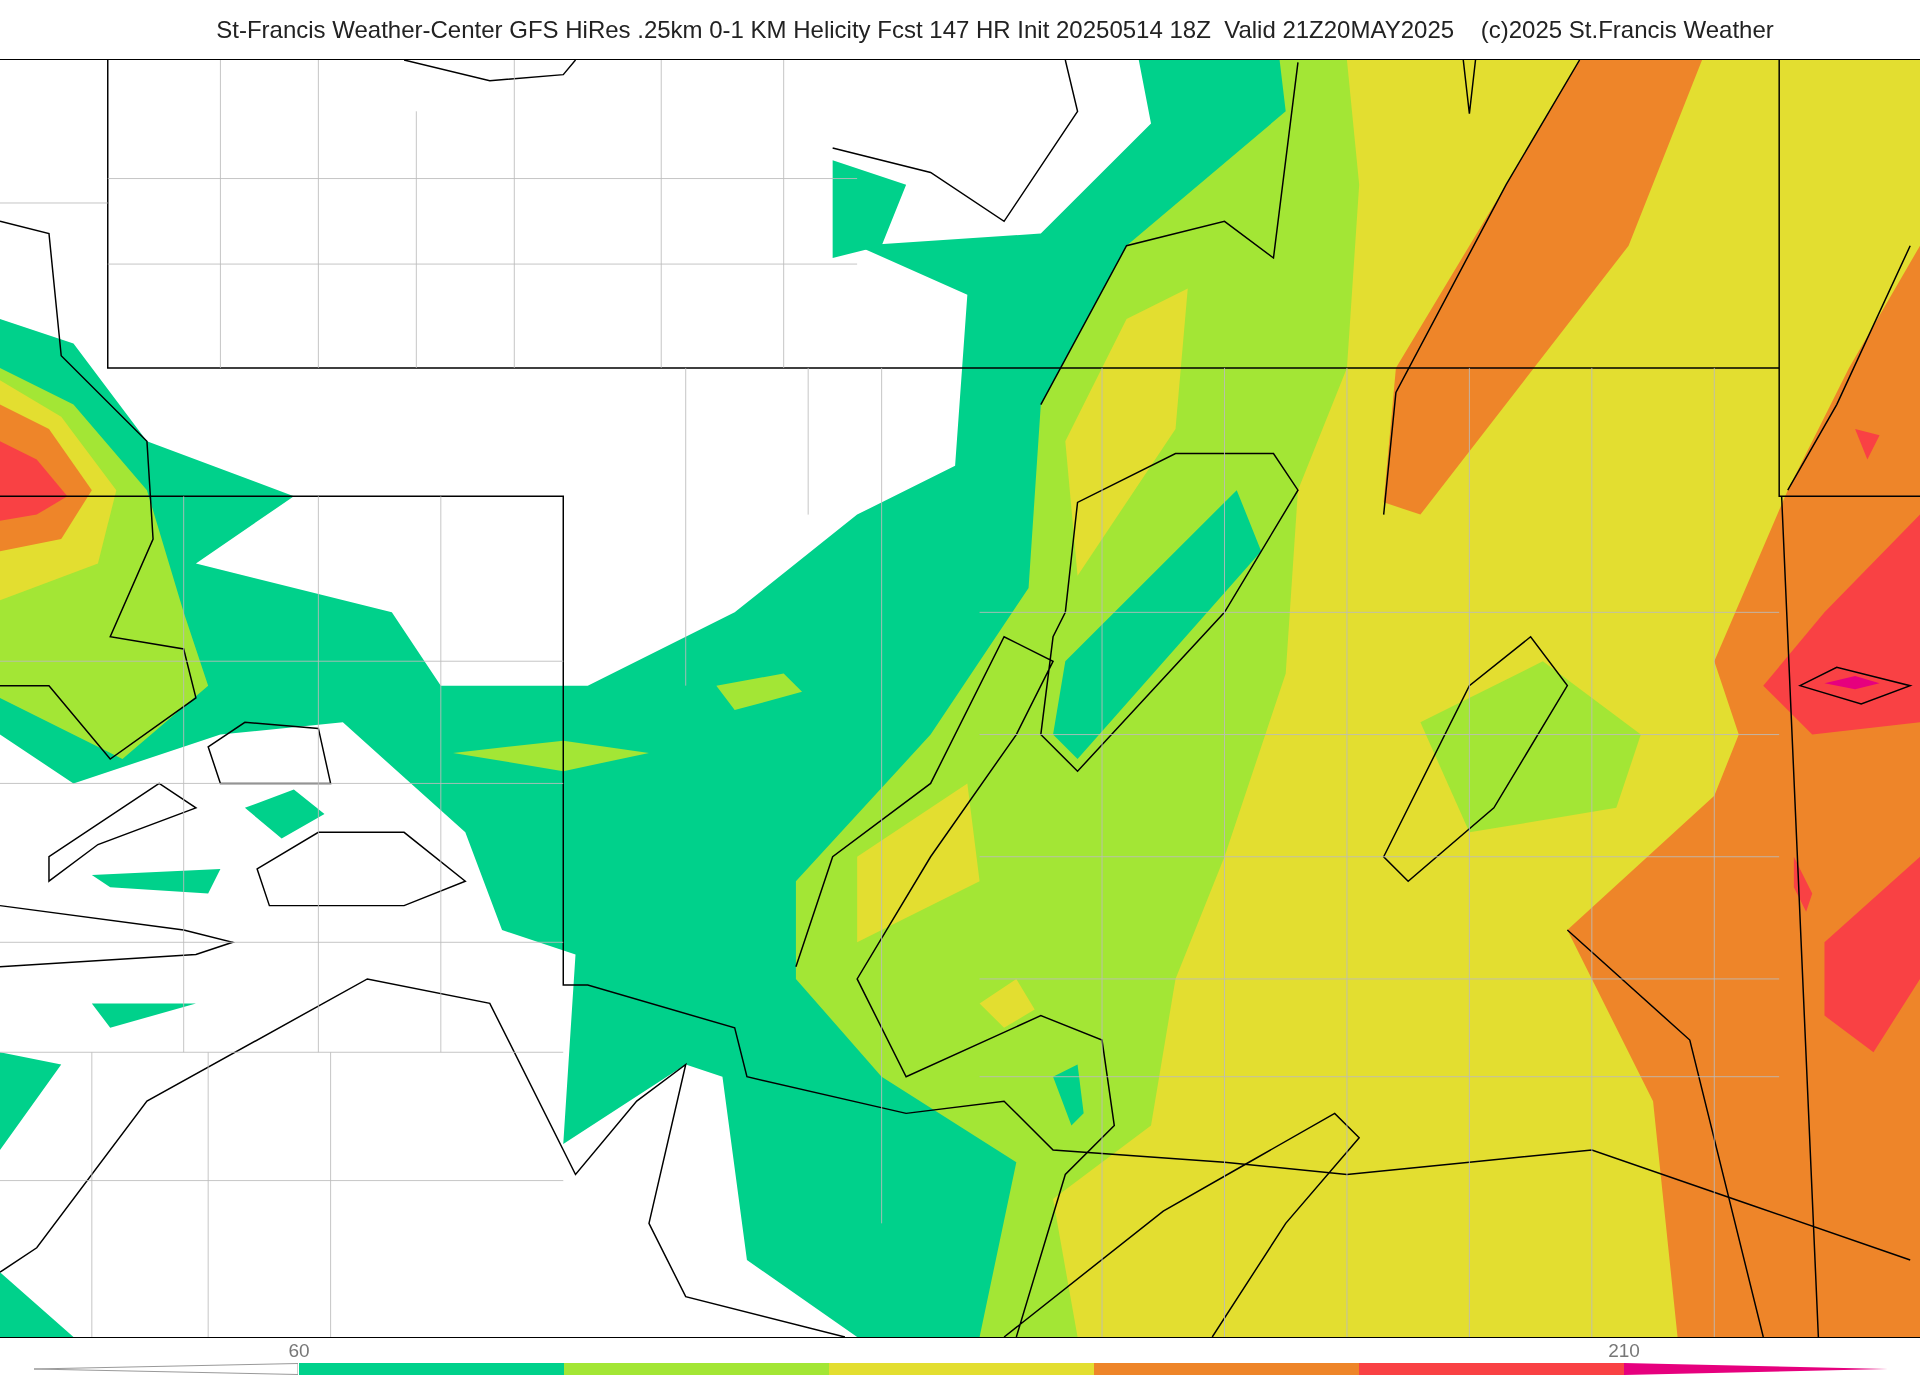  I want to click on colorbar-label: 210, so click(1624, 1351).